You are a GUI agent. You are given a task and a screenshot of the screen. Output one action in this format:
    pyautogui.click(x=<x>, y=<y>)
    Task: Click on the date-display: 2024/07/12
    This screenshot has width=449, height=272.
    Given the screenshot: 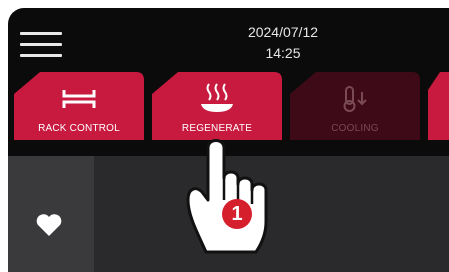 What is the action you would take?
    pyautogui.click(x=283, y=32)
    